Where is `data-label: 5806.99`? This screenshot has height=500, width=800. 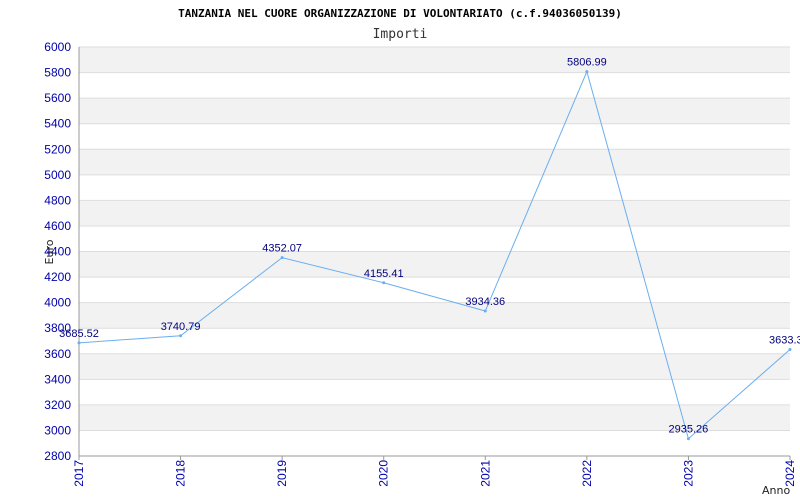
data-label: 5806.99 is located at coordinates (587, 63).